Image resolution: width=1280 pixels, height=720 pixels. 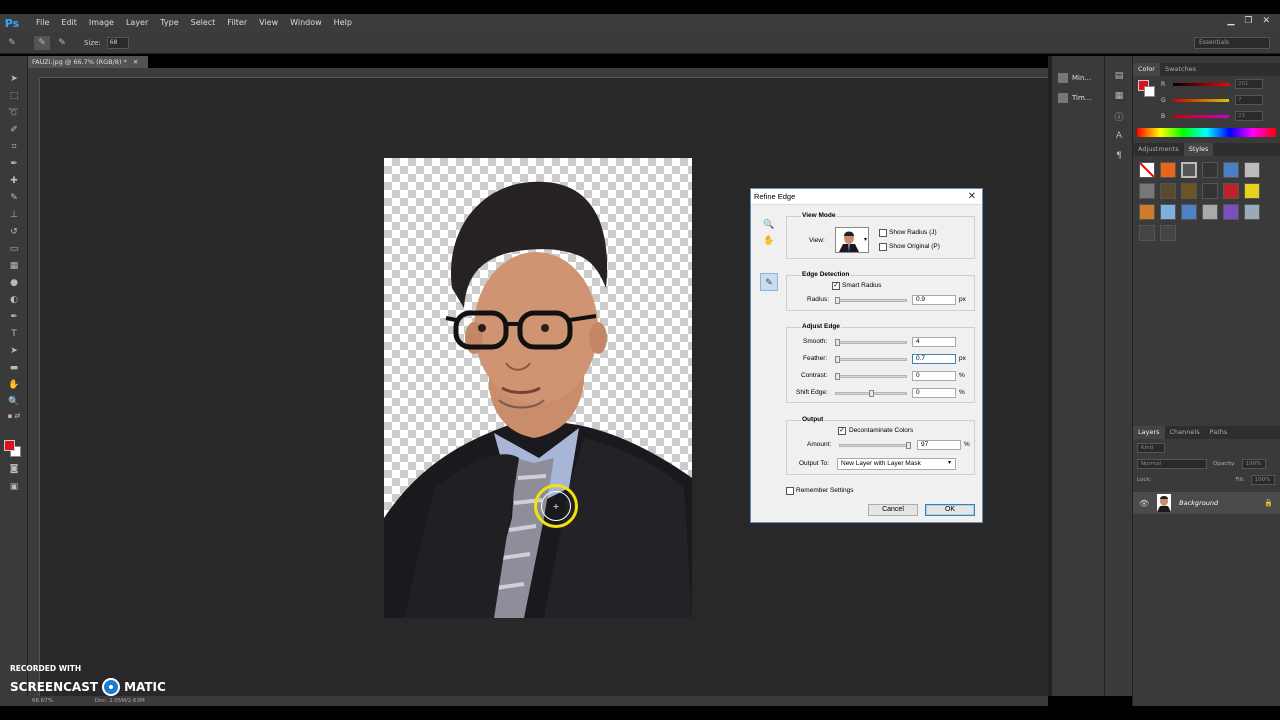 I want to click on healing-tool-icon: ✚, so click(x=14, y=180).